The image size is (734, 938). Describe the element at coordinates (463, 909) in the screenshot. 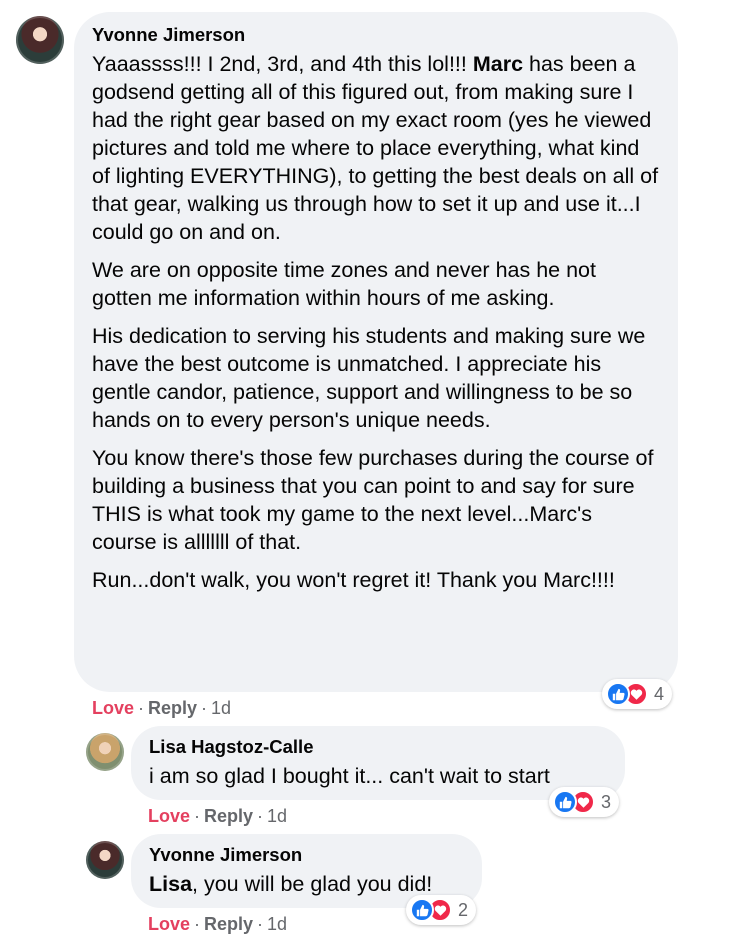

I see `reaction-count: 2` at that location.